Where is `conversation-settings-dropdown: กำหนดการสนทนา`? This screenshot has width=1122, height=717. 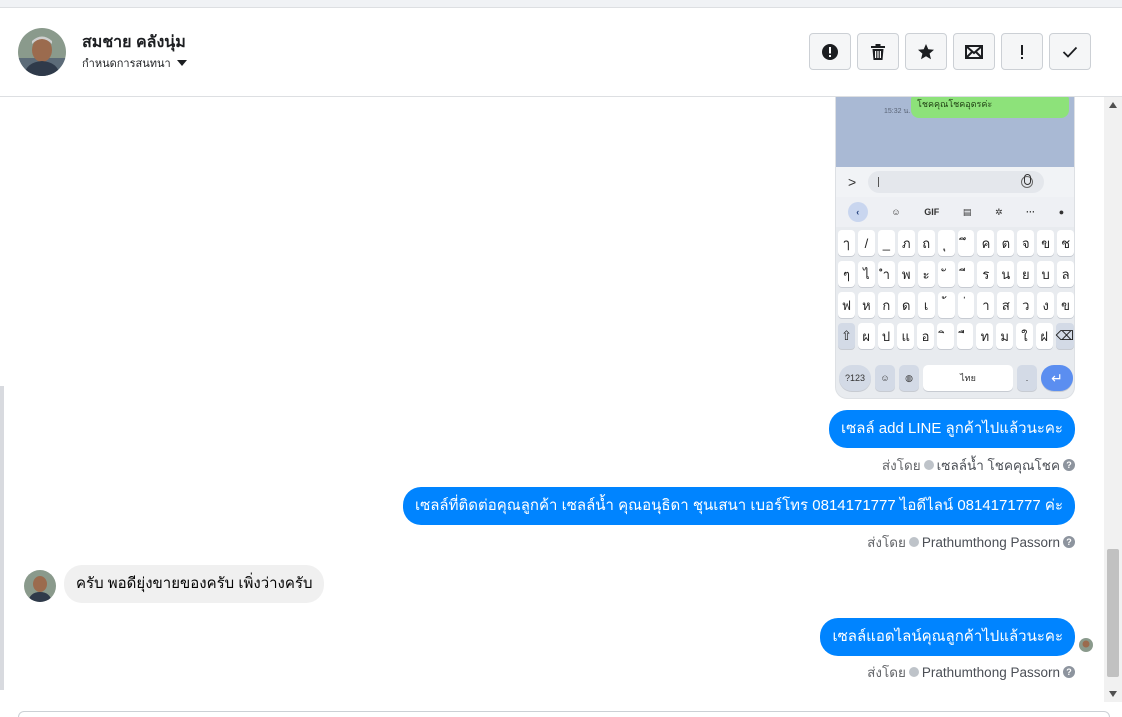
conversation-settings-dropdown: กำหนดการสนทนา is located at coordinates (134, 63).